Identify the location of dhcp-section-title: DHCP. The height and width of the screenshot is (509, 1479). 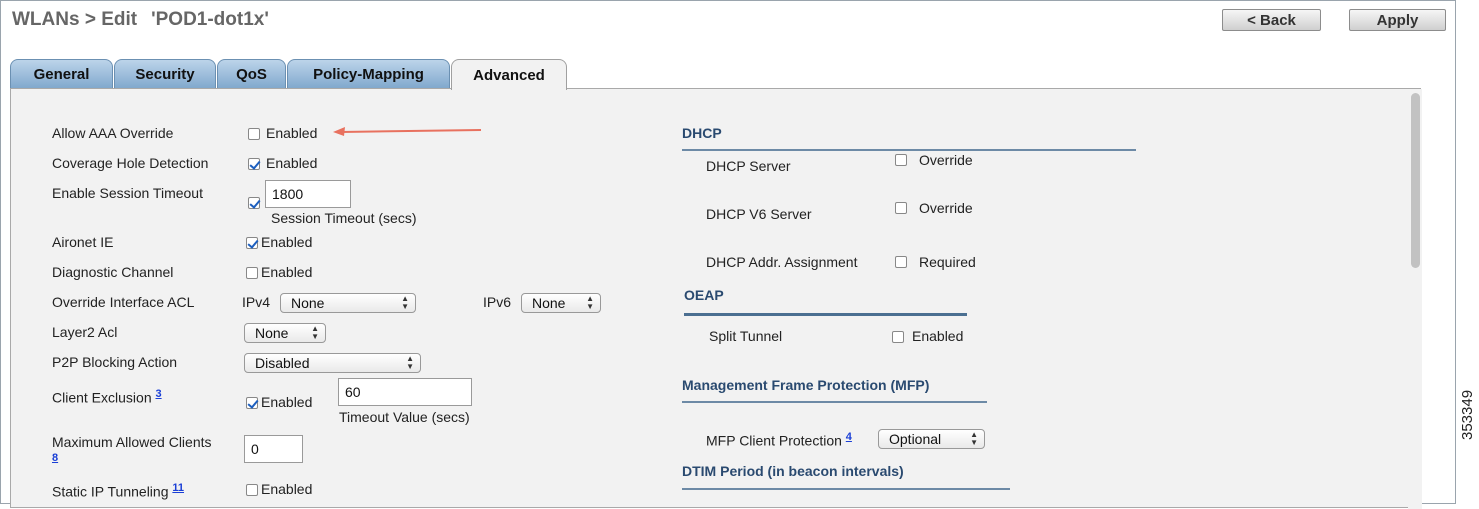
(702, 133).